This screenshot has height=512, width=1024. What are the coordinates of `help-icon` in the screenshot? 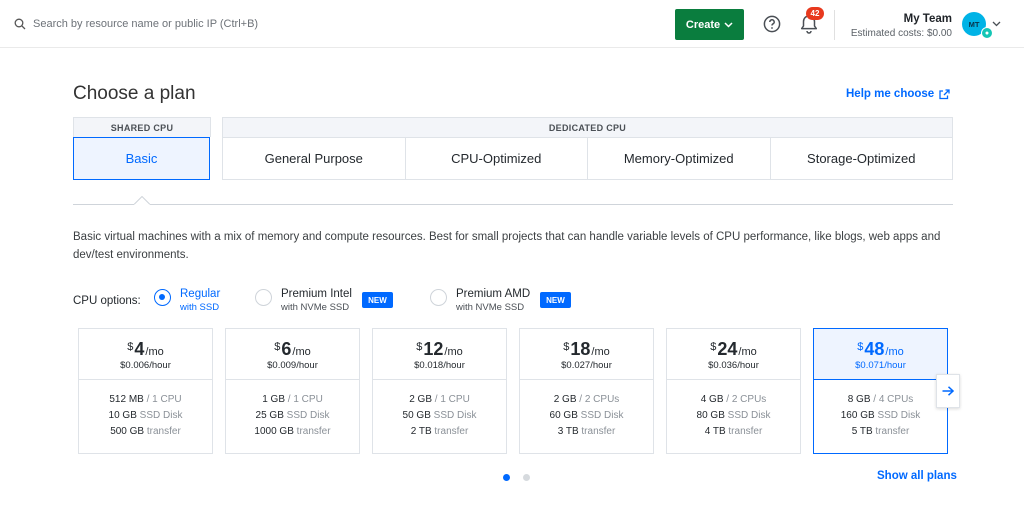 It's located at (772, 24).